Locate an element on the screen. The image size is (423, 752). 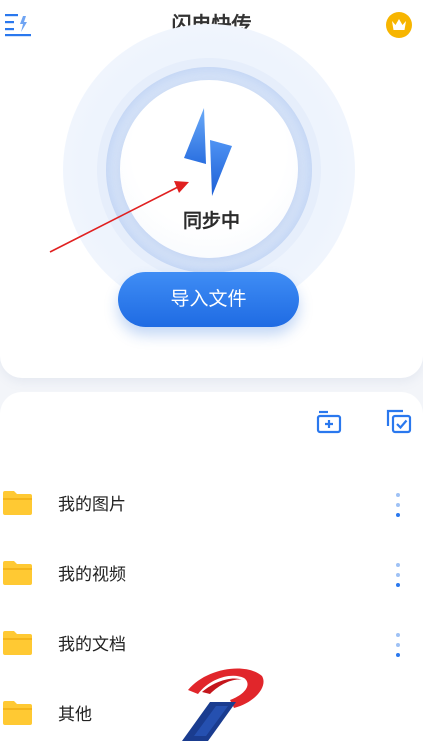
multi-select-icon is located at coordinates (399, 421).